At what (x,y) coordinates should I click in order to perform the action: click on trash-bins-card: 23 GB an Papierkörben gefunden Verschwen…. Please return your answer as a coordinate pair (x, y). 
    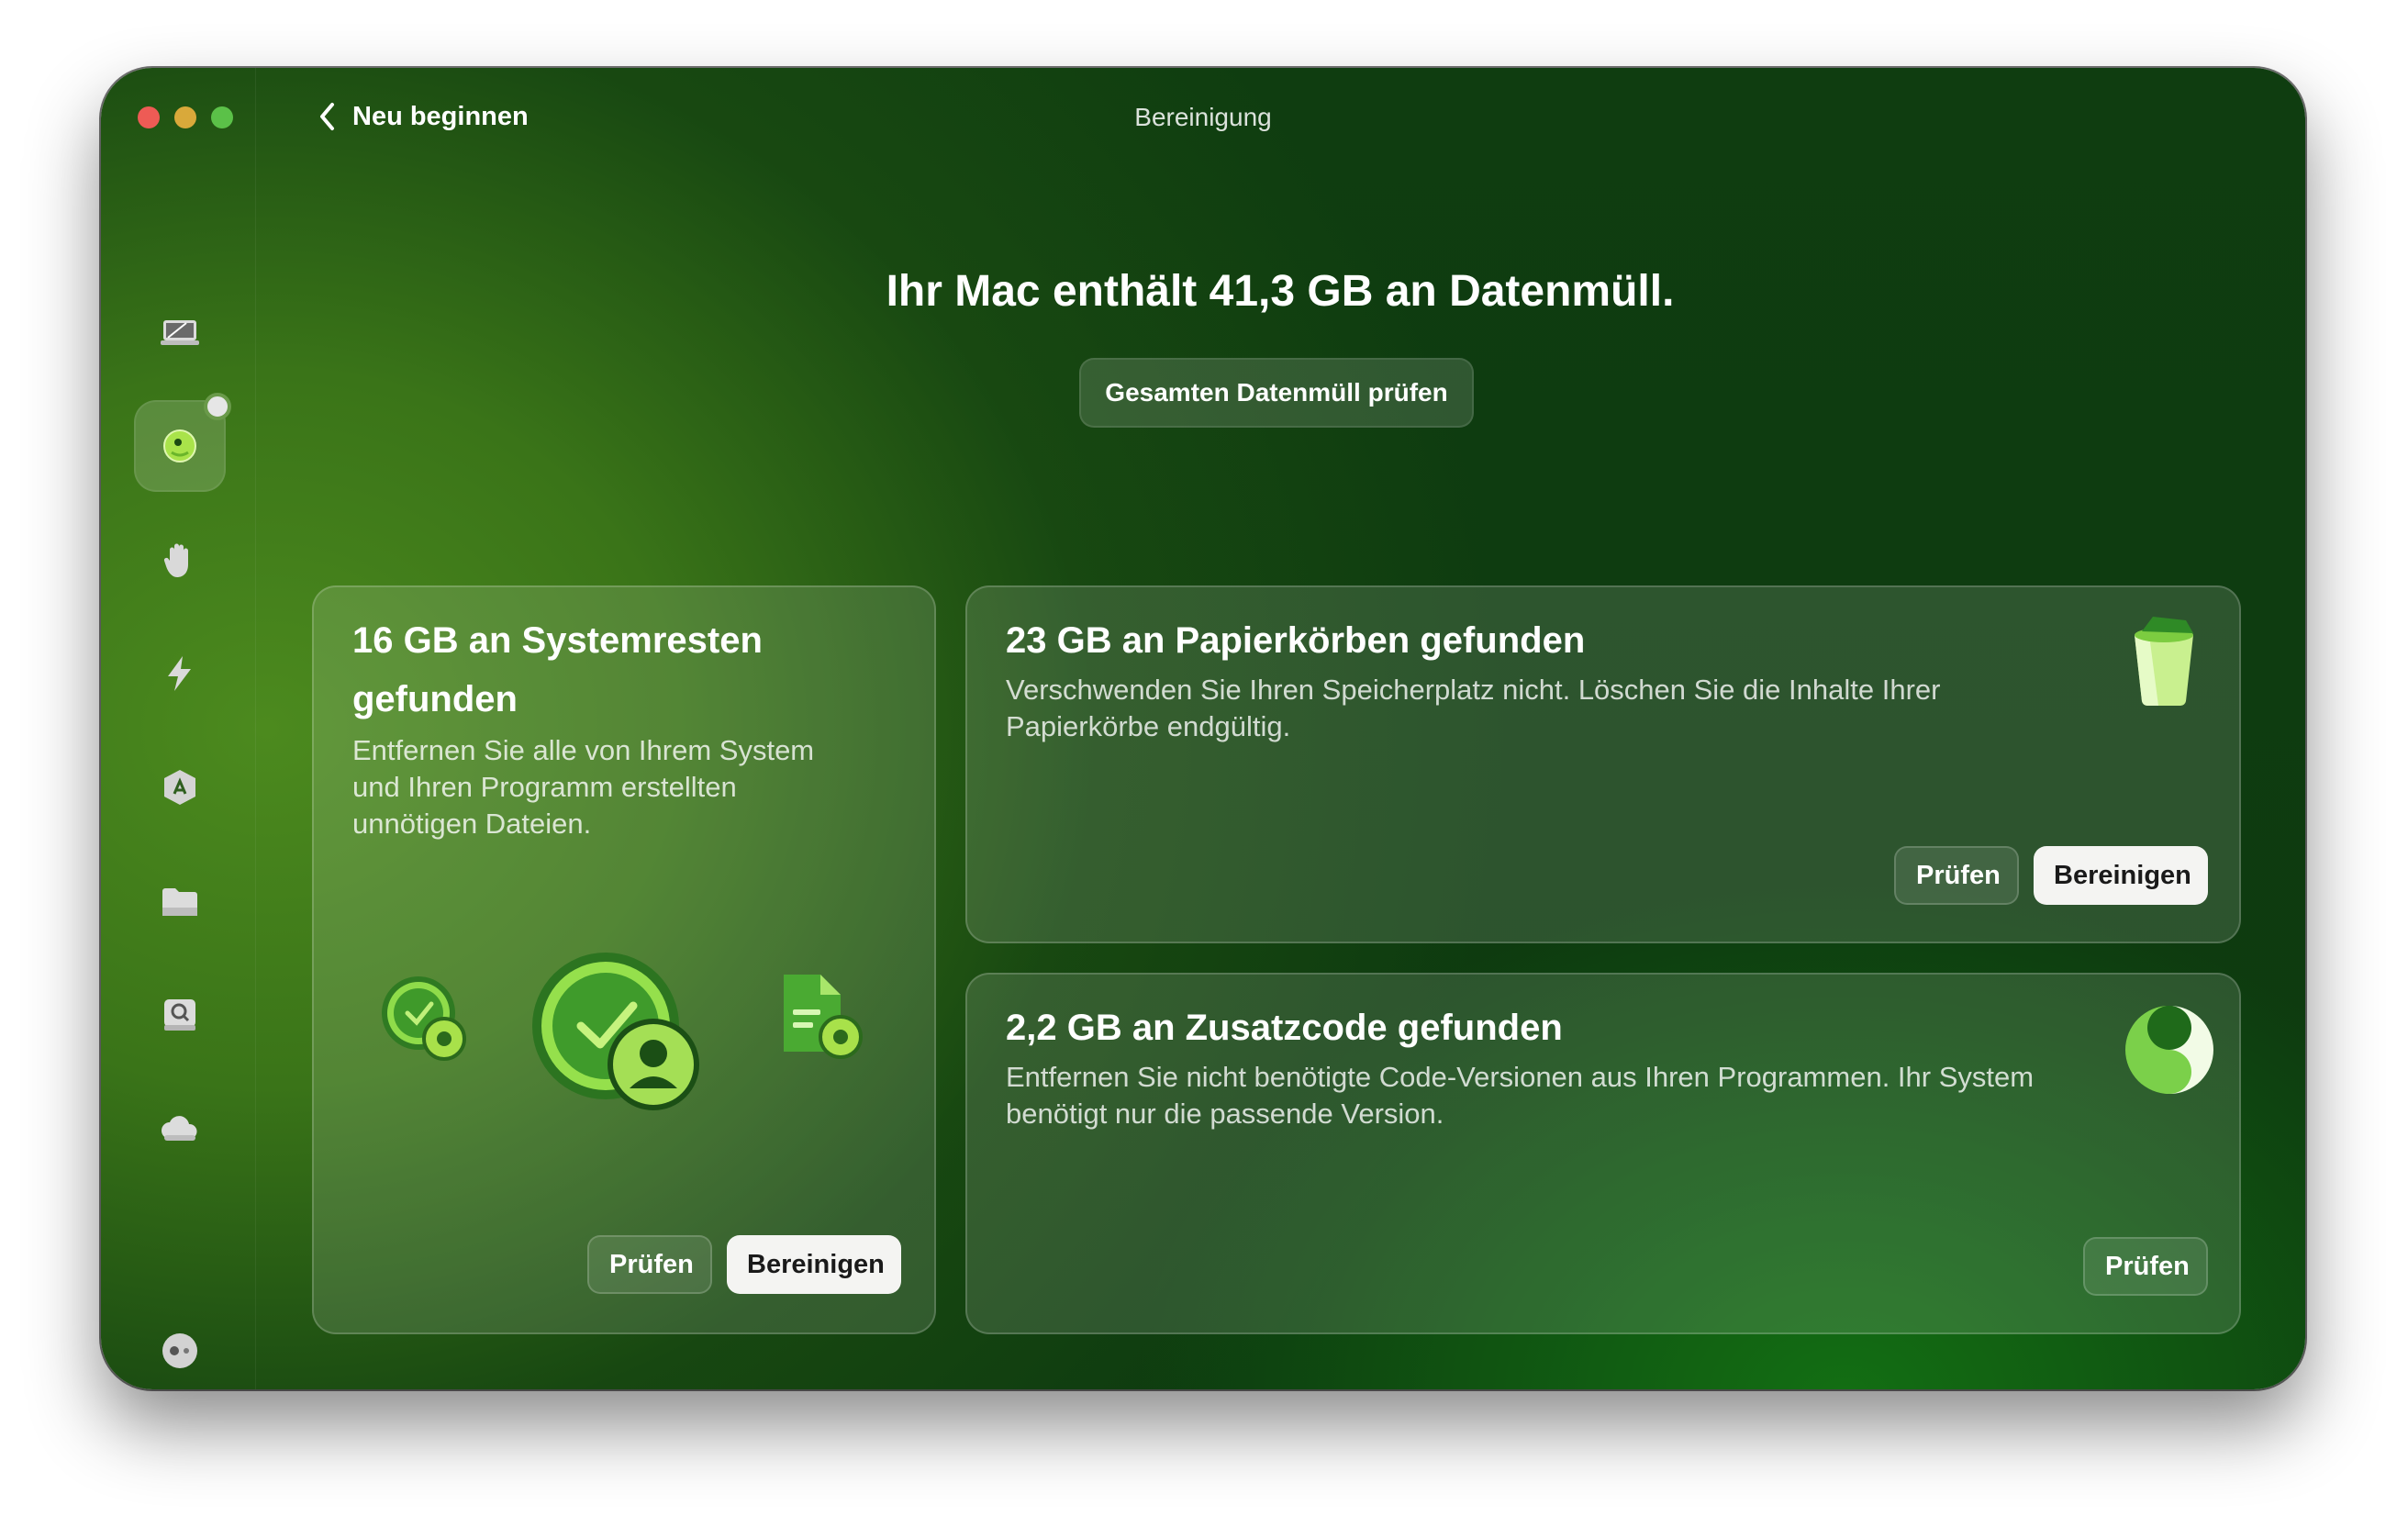
    Looking at the image, I should click on (1603, 764).